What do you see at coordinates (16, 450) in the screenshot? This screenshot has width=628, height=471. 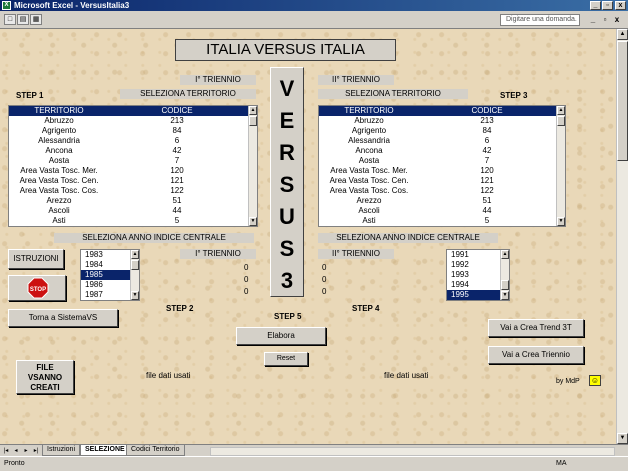 I see `prev-sheet-icon: ◂` at bounding box center [16, 450].